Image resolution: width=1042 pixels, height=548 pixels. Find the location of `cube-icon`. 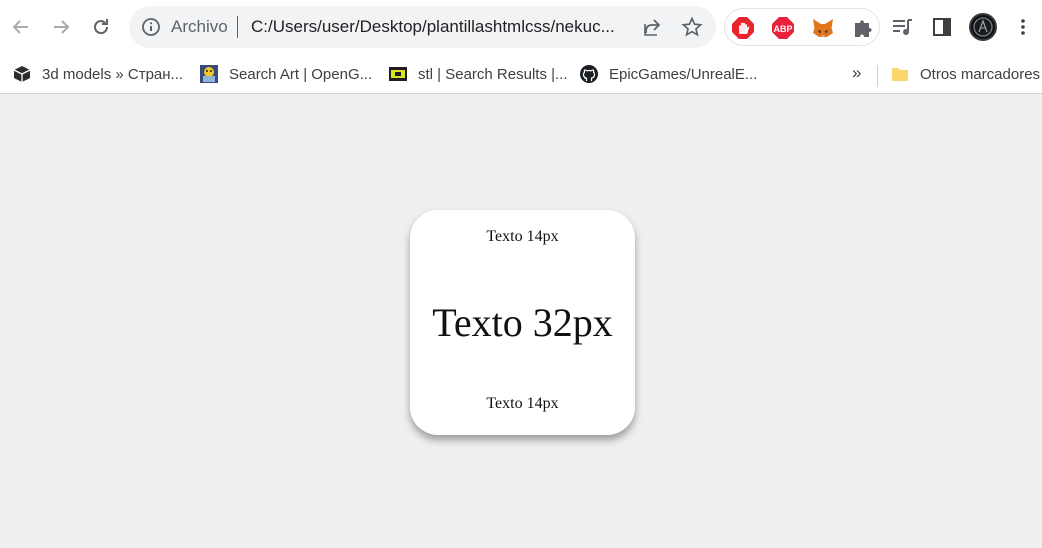

cube-icon is located at coordinates (22, 74).